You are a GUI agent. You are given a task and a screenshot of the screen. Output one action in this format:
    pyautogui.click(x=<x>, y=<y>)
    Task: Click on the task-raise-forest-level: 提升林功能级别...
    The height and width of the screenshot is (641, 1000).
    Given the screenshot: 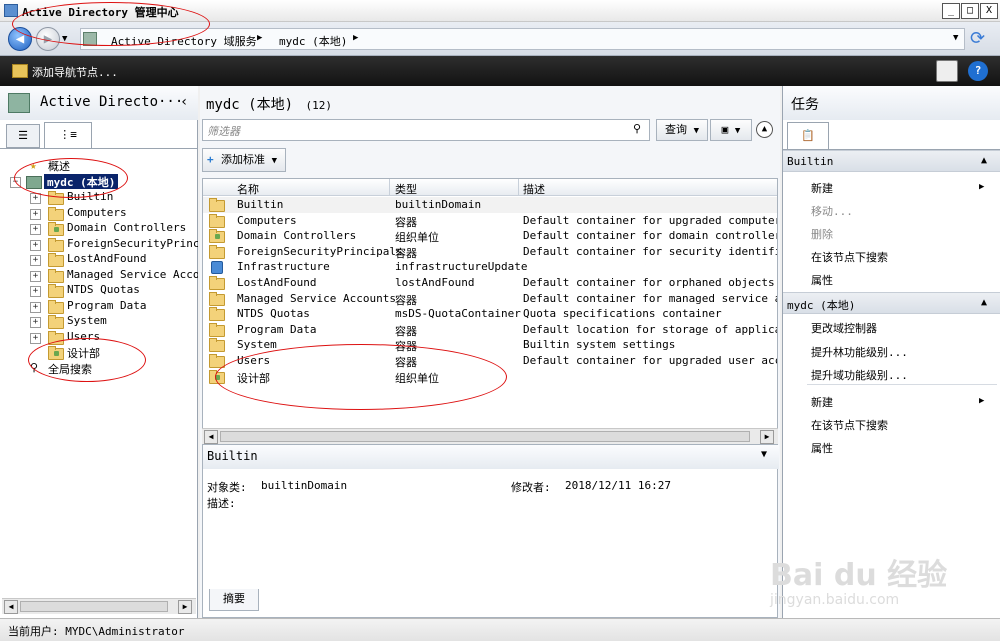 What is the action you would take?
    pyautogui.click(x=859, y=352)
    